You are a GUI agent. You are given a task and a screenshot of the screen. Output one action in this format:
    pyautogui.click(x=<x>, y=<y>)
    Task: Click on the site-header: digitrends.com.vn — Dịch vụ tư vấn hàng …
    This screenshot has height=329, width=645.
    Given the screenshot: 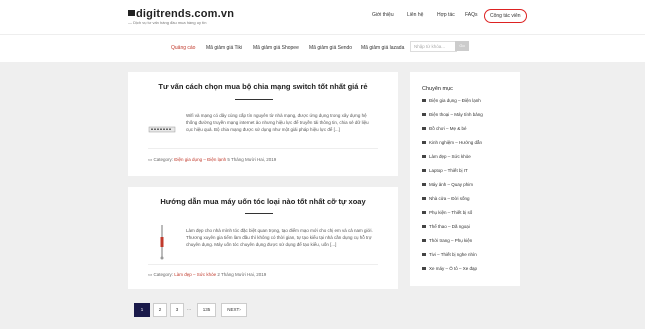 What is the action you would take?
    pyautogui.click(x=322, y=17)
    